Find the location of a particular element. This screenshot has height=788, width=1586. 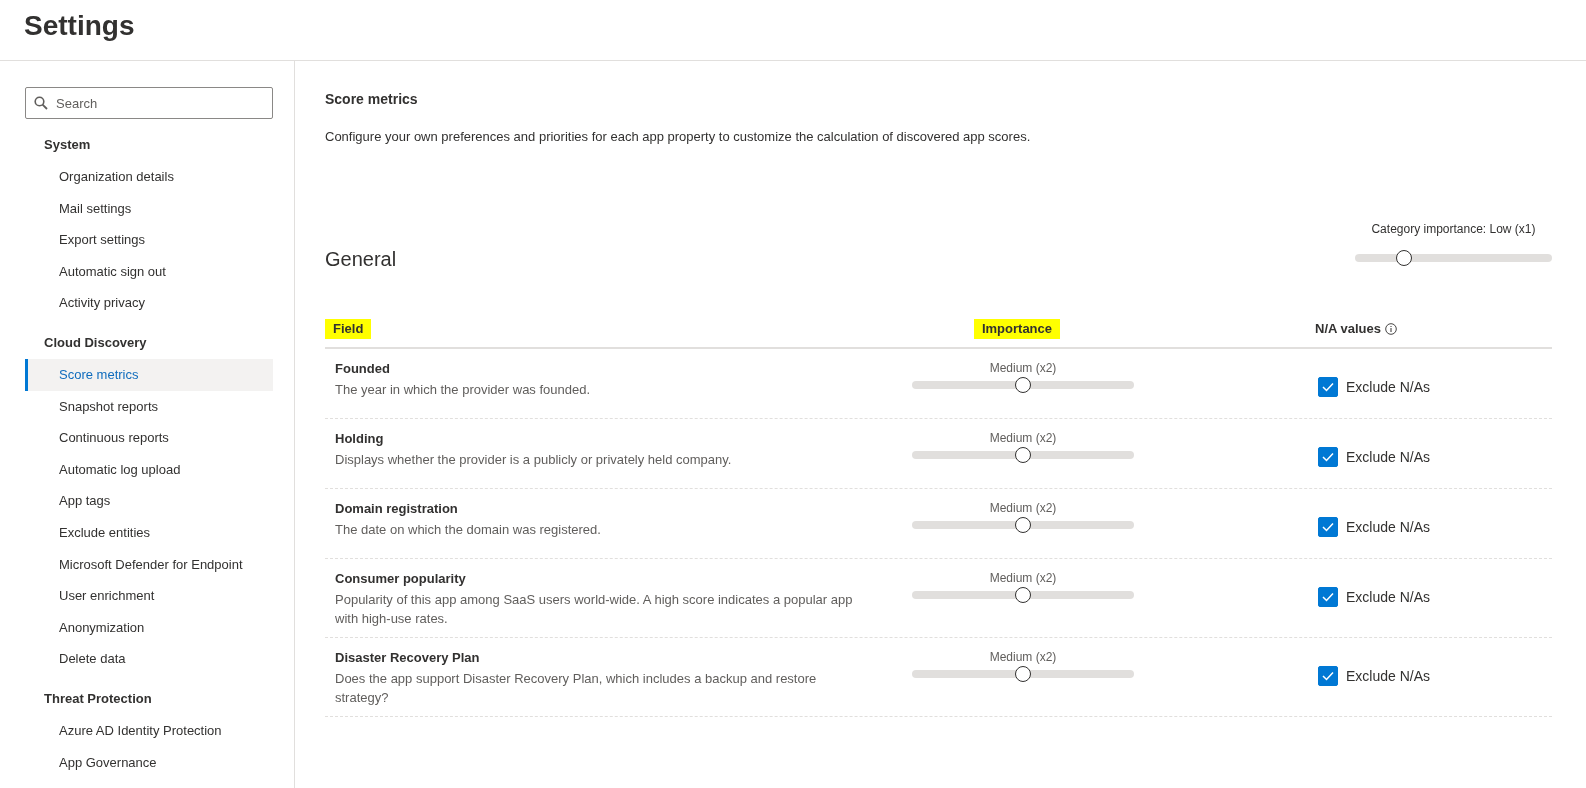

field-name: Holding is located at coordinates (360, 438).